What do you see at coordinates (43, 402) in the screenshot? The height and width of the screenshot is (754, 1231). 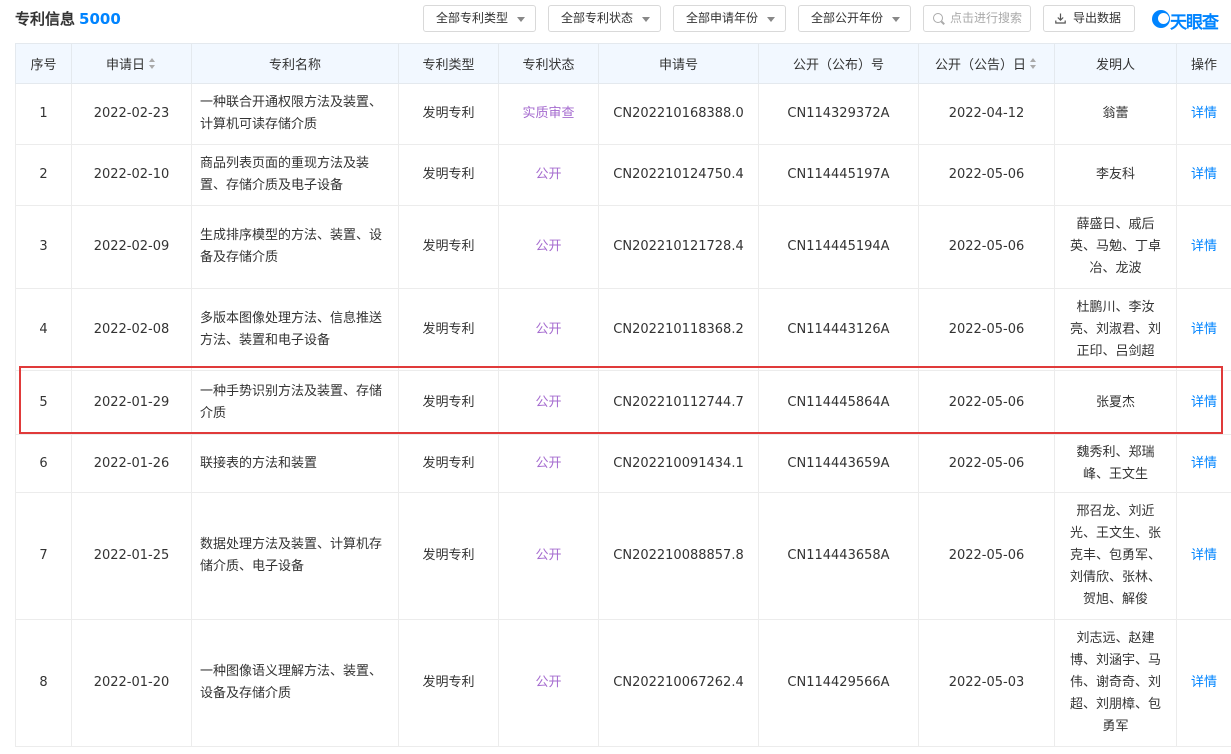 I see `cell-index: 5` at bounding box center [43, 402].